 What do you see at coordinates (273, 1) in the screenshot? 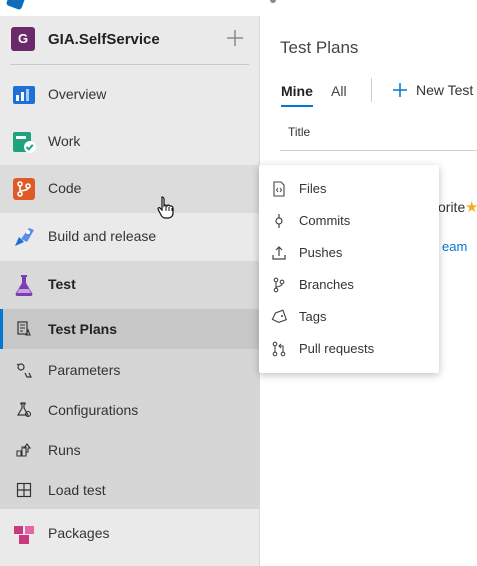
I see `top-indicator` at bounding box center [273, 1].